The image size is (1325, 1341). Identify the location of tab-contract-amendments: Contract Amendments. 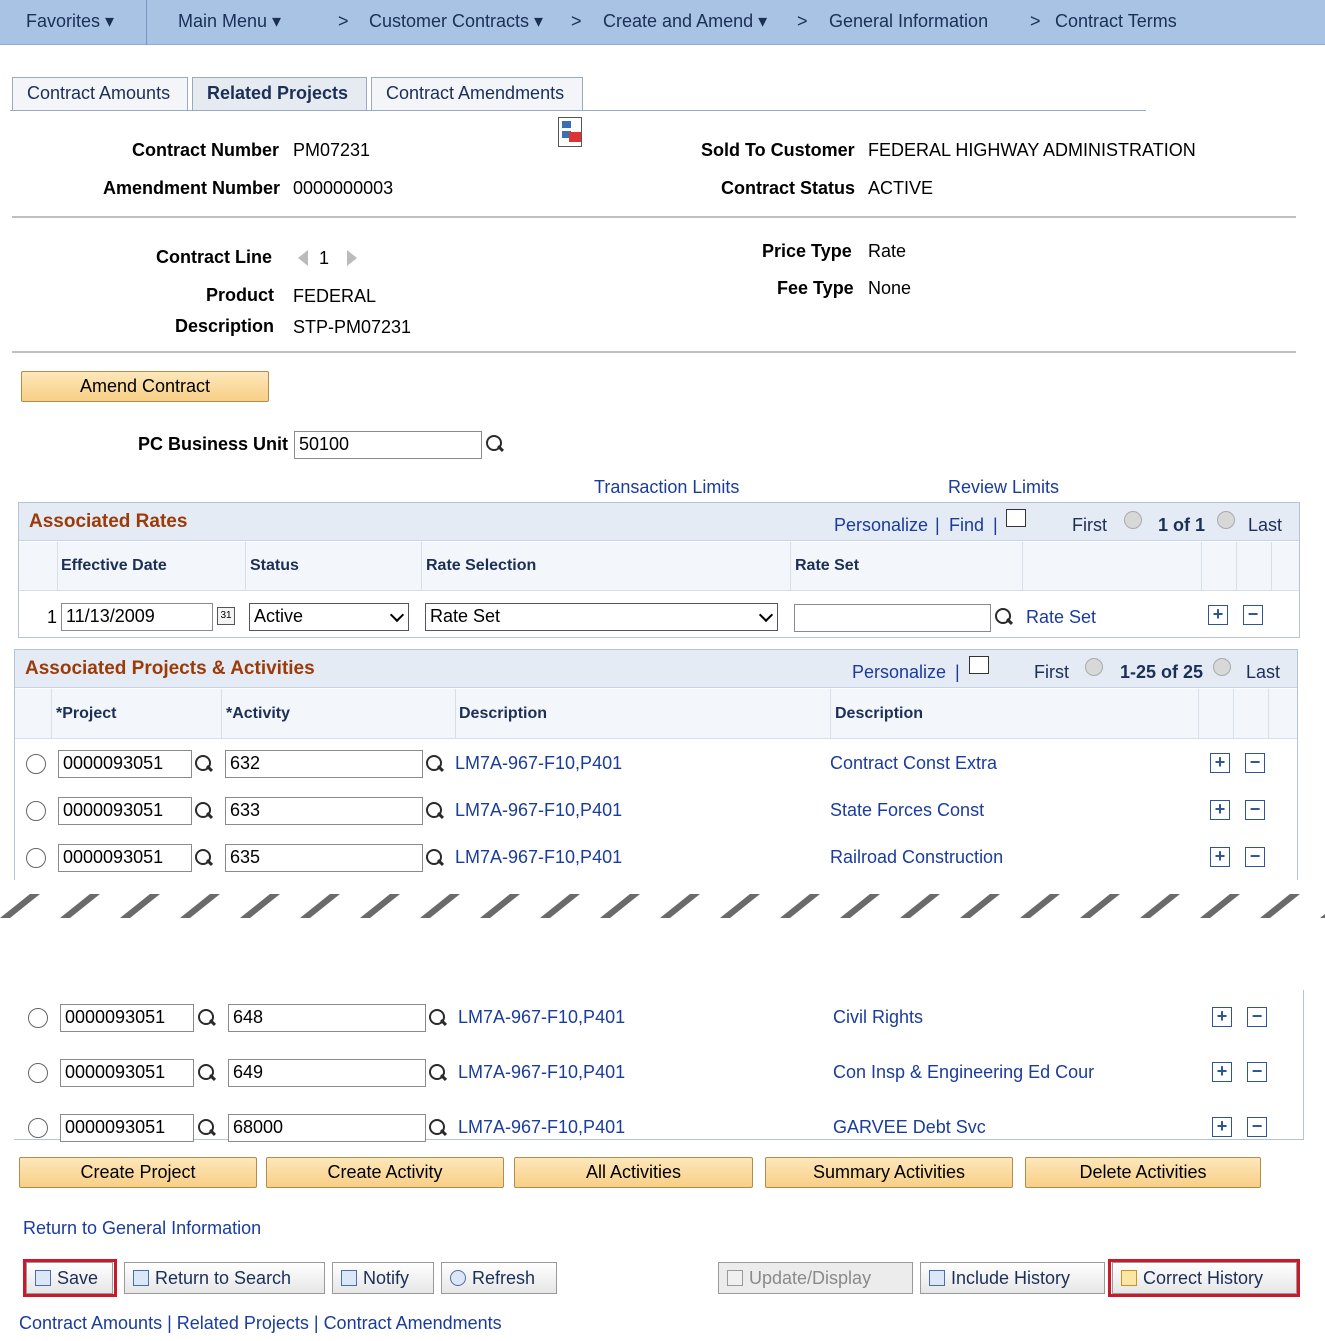
(477, 93).